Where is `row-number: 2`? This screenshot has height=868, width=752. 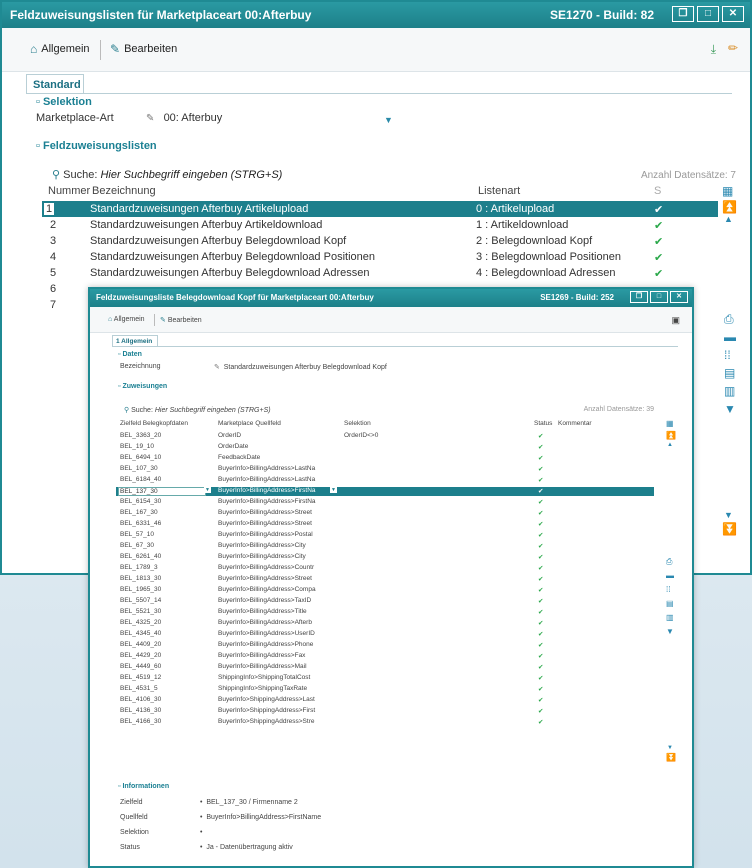 row-number: 2 is located at coordinates (53, 225).